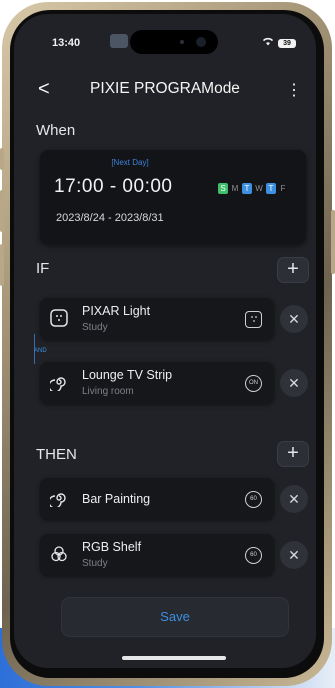  What do you see at coordinates (294, 90) in the screenshot?
I see `more-options-button: ⋮` at bounding box center [294, 90].